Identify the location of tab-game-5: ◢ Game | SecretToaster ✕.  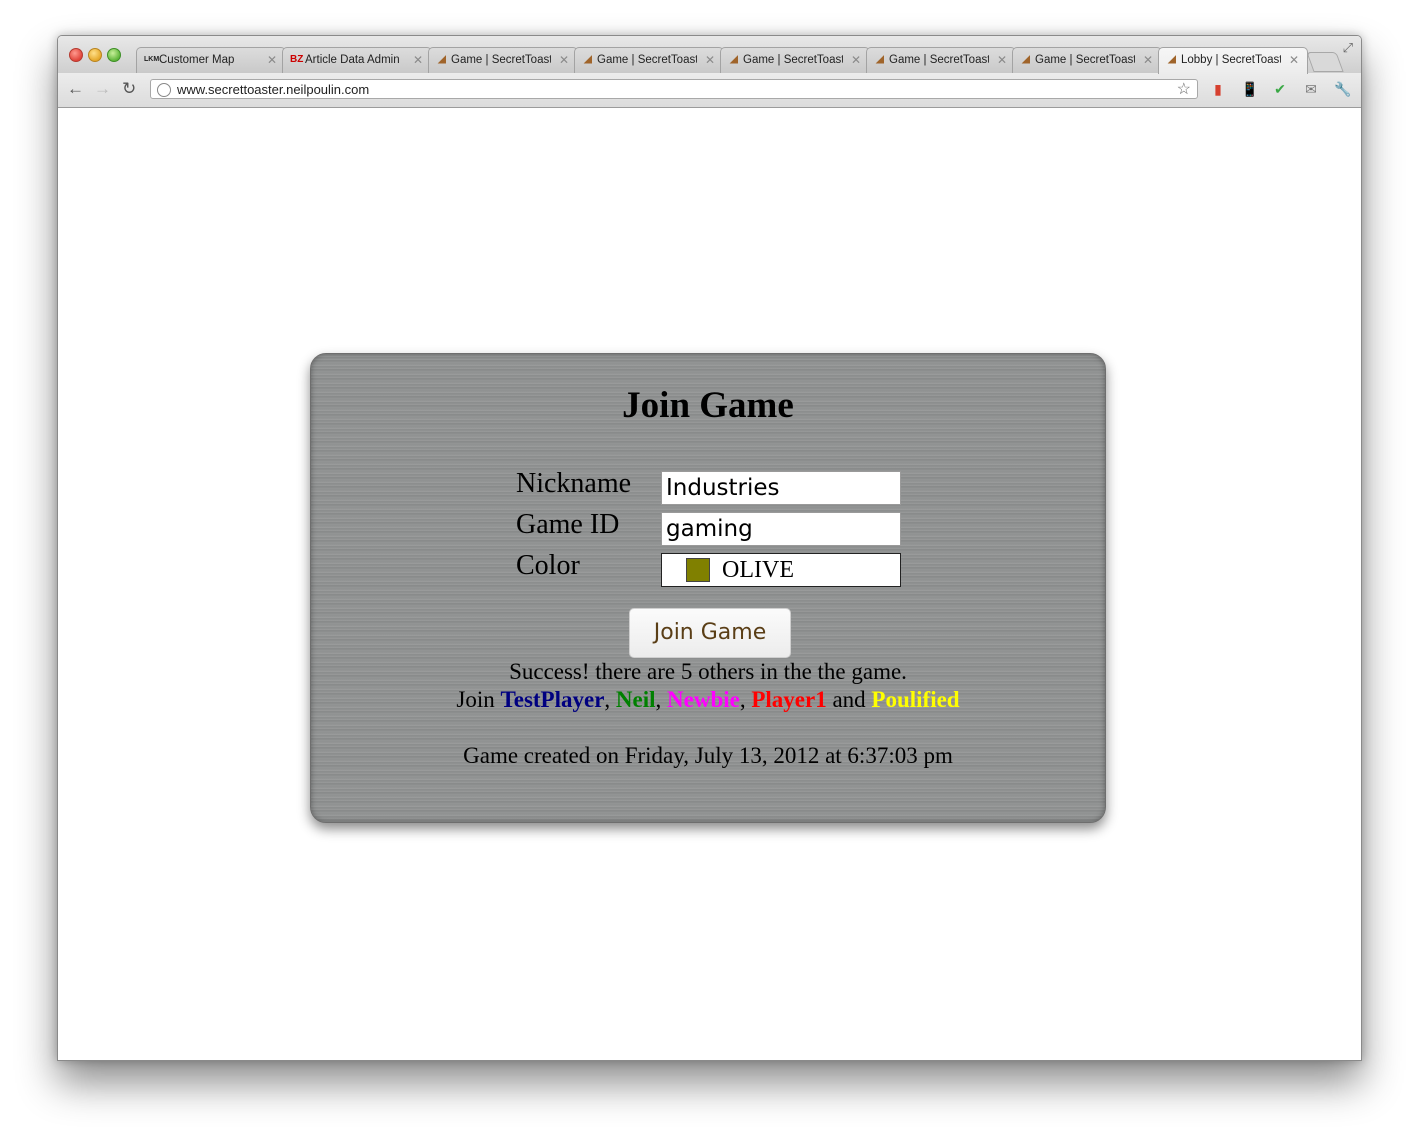
(1087, 60).